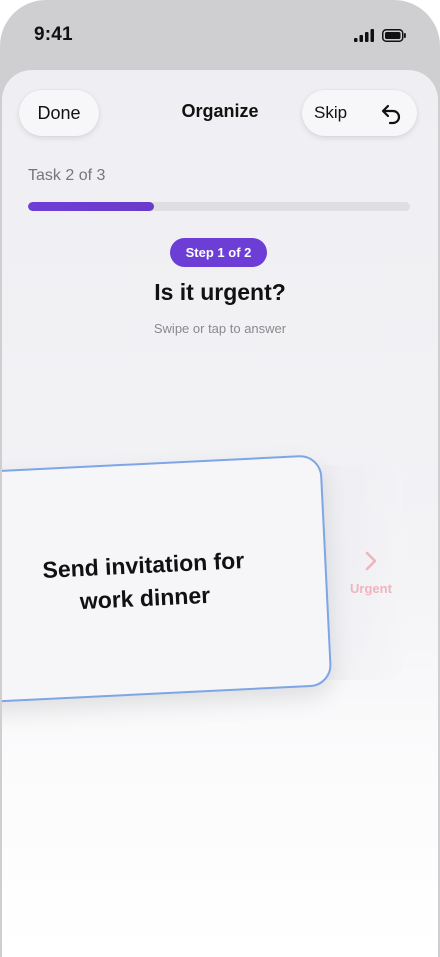  I want to click on swipe-hint: Swipe or tap to answer, so click(220, 328).